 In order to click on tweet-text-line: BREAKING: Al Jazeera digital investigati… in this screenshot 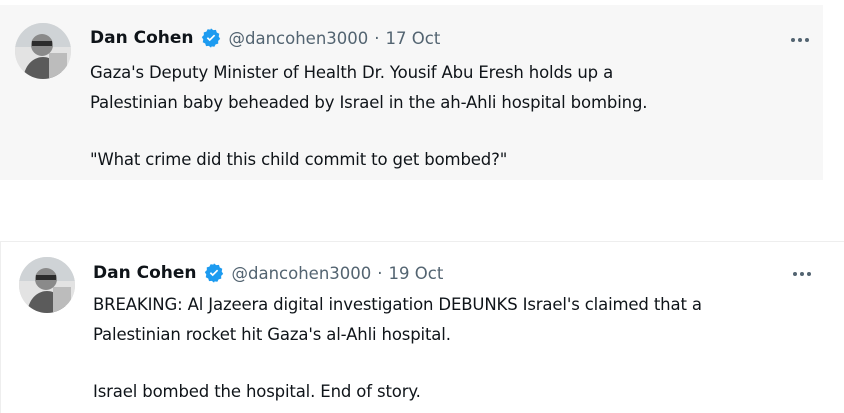, I will do `click(397, 304)`.